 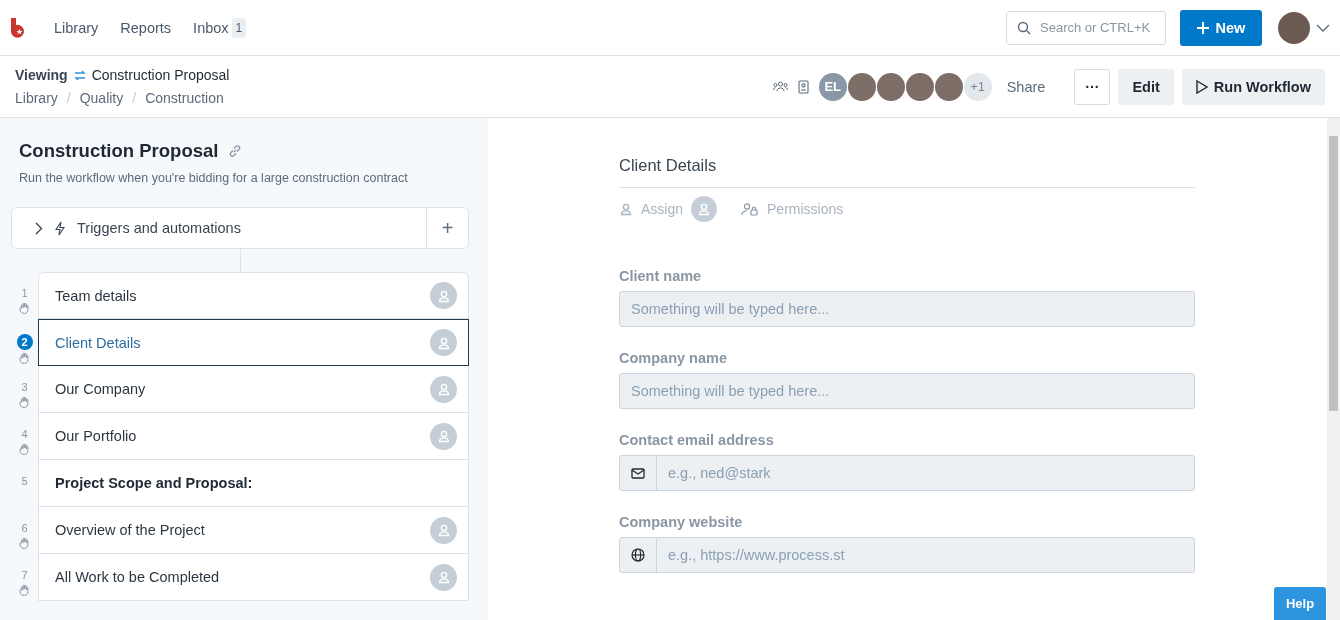 I want to click on share-link: Share, so click(x=1026, y=86).